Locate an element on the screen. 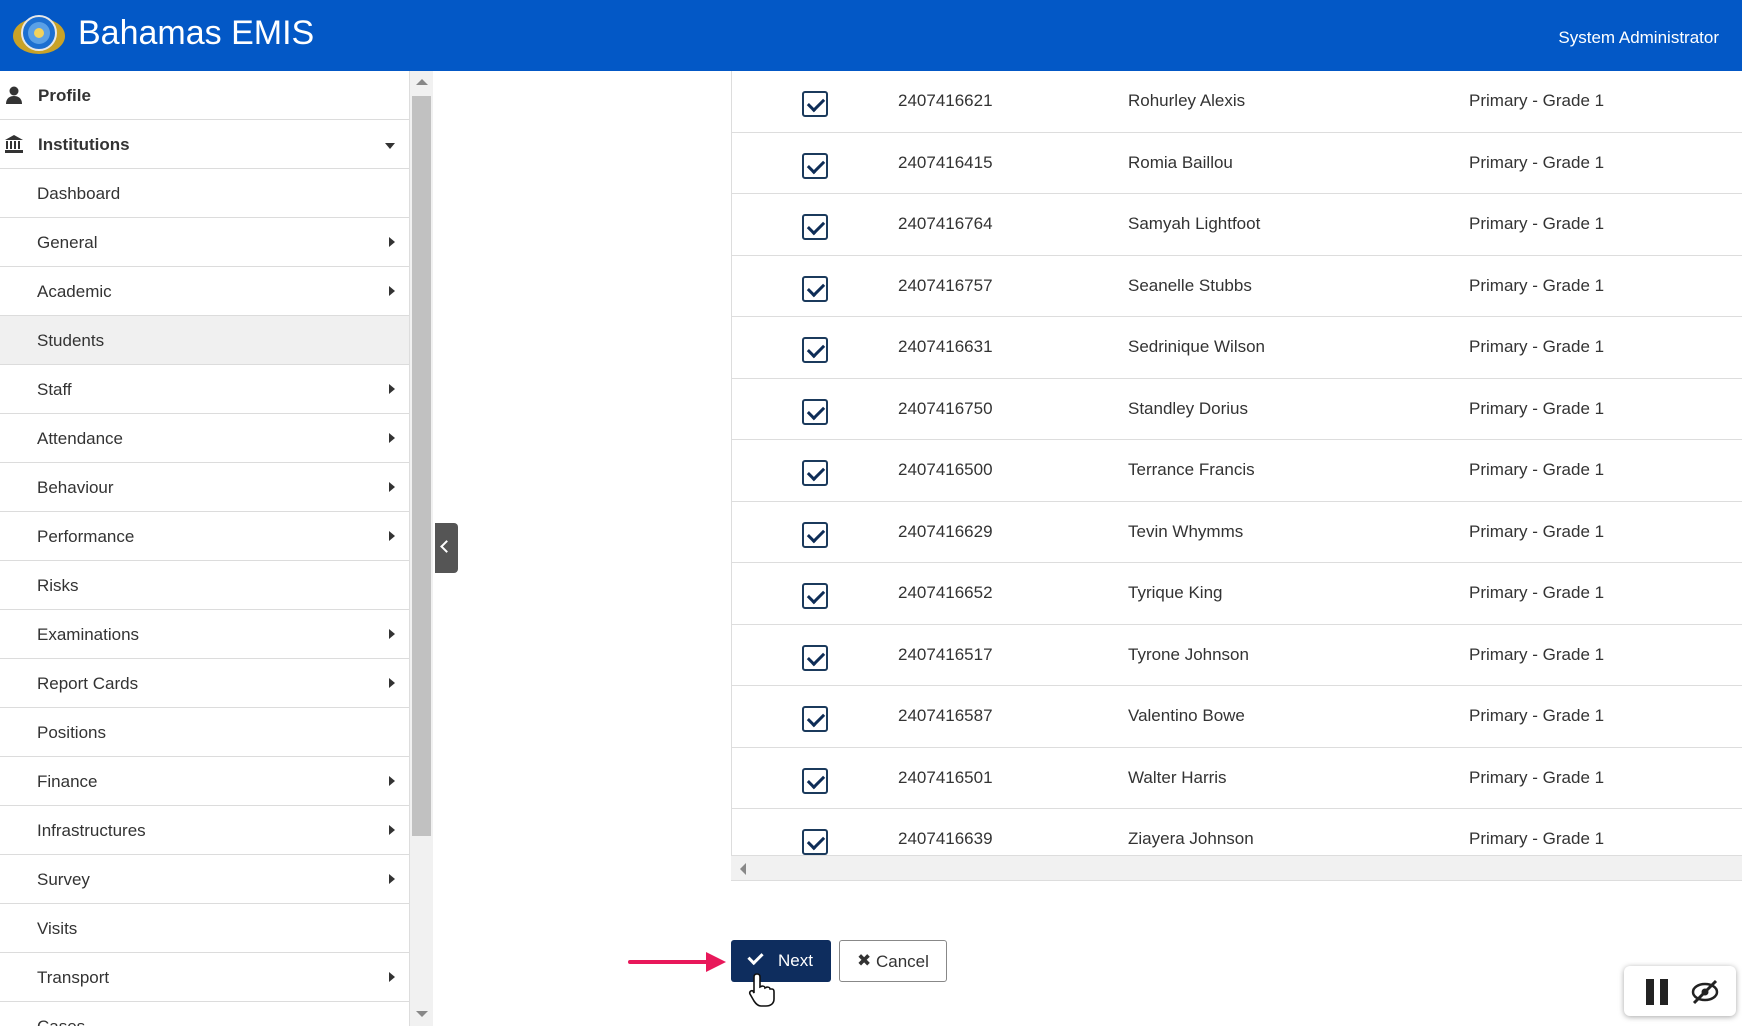  sidebar-item-risks: Risks is located at coordinates (204, 585).